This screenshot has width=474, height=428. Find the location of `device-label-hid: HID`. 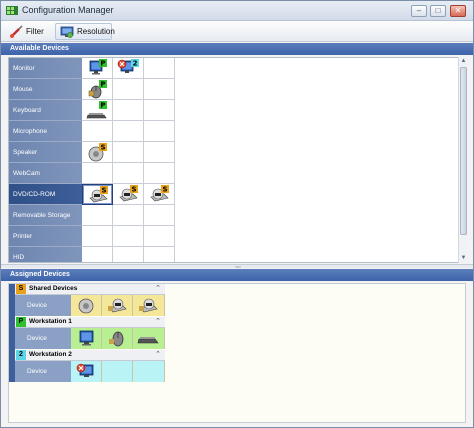

device-label-hid: HID is located at coordinates (45, 254).